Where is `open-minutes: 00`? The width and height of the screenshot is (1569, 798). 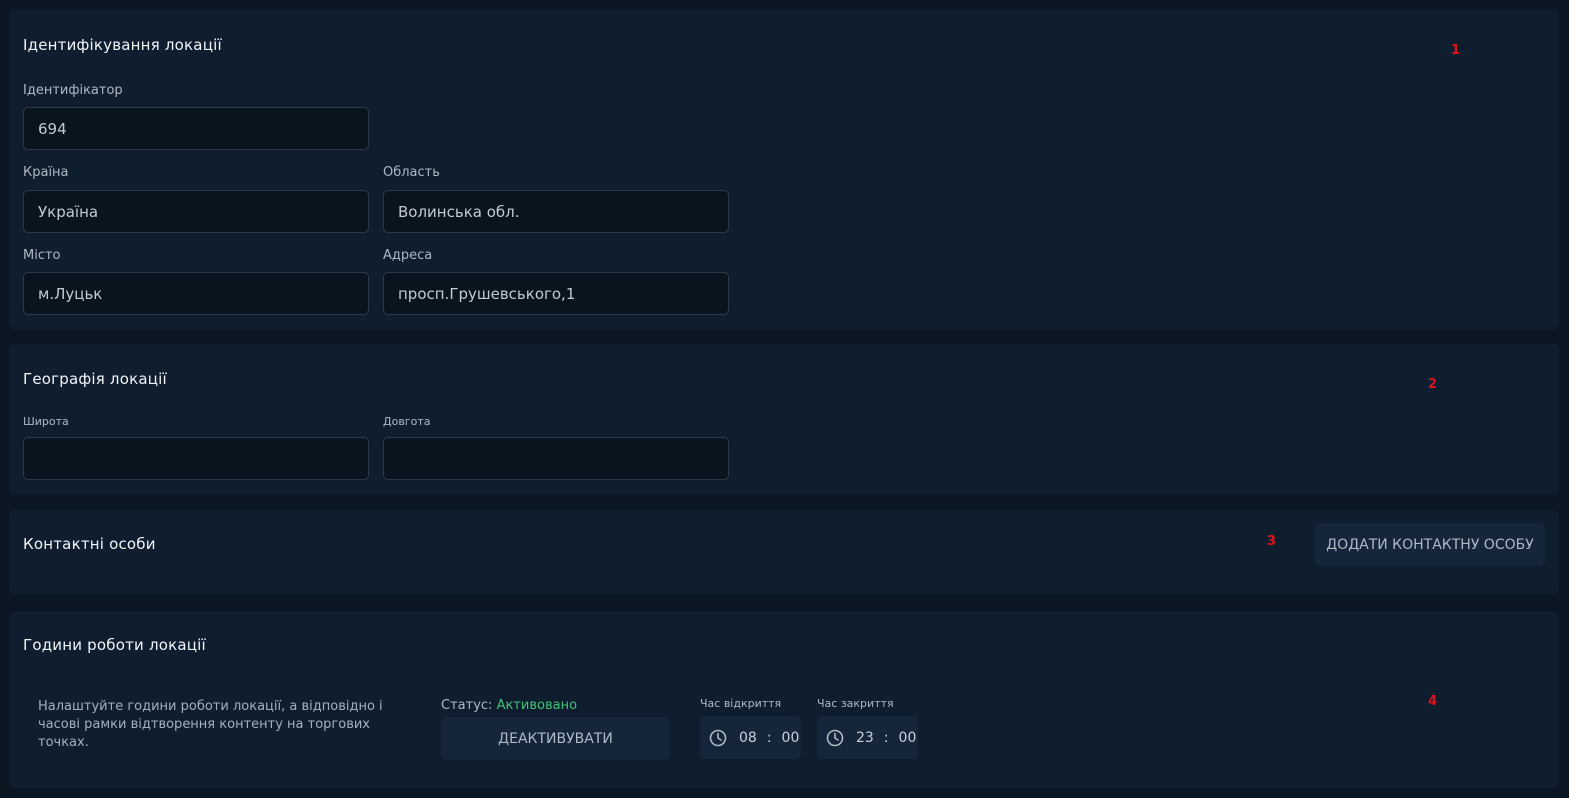 open-minutes: 00 is located at coordinates (791, 738).